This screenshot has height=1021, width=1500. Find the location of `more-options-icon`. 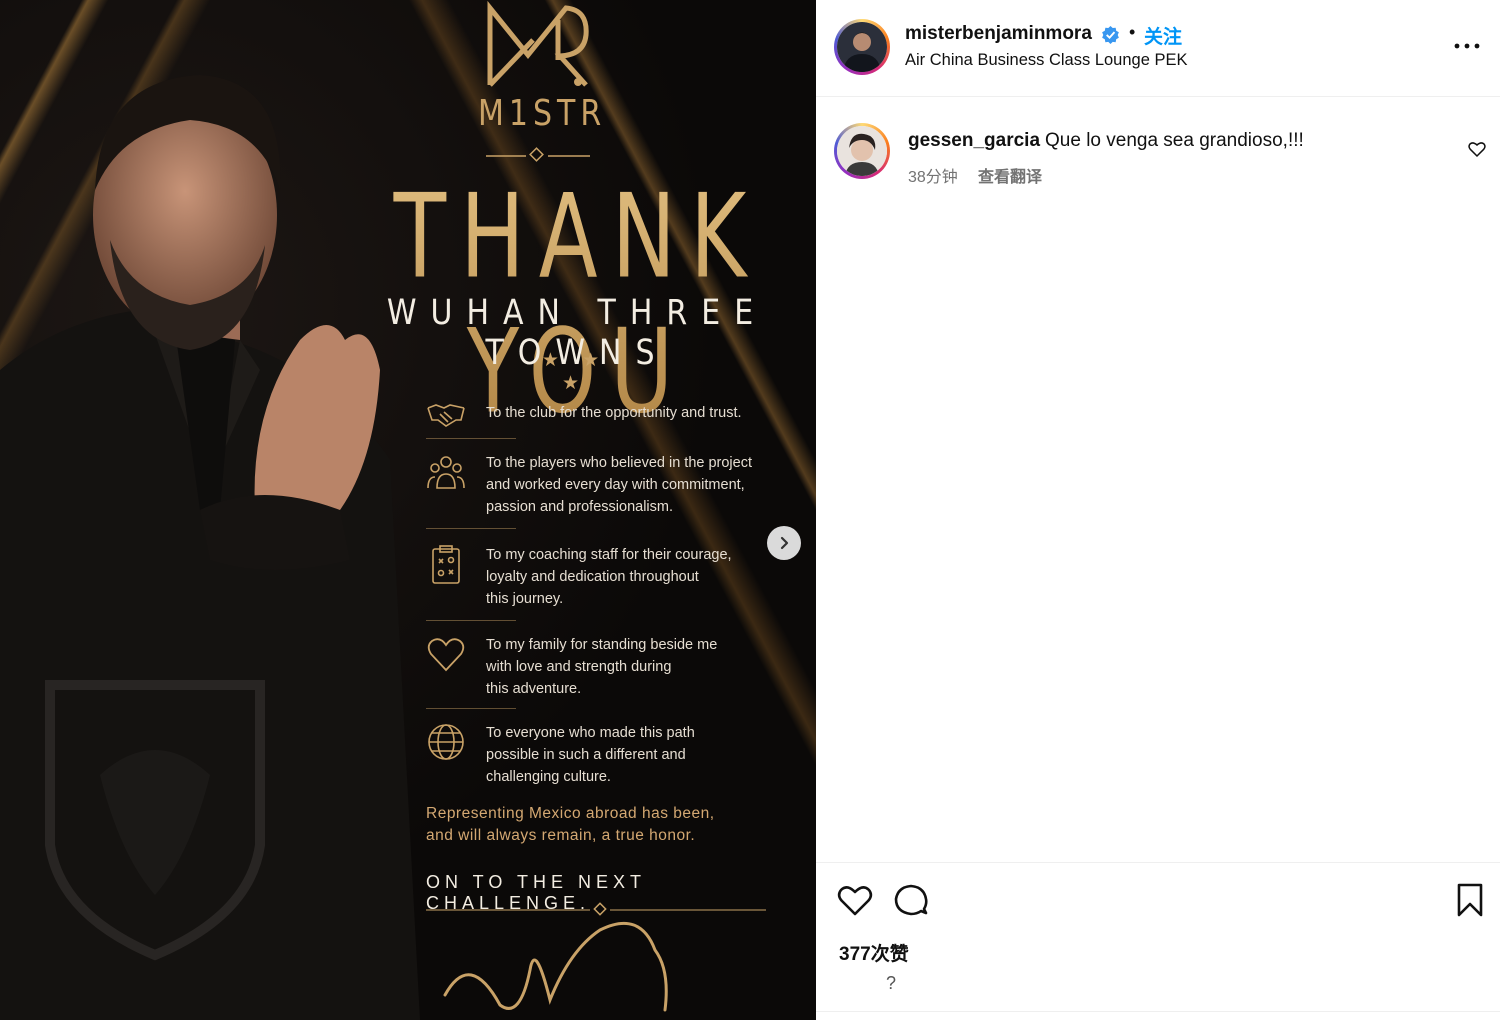

more-options-icon is located at coordinates (1467, 46).